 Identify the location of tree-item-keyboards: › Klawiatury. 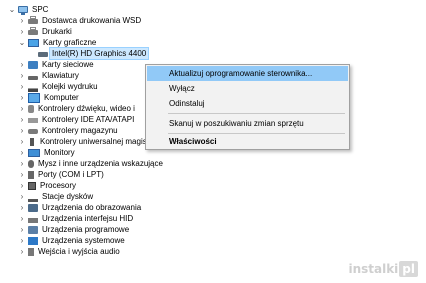
(48, 75).